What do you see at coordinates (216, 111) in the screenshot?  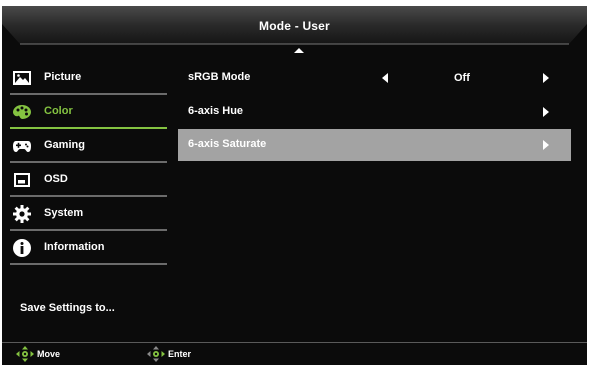 I see `setting-label: 6-axis Hue` at bounding box center [216, 111].